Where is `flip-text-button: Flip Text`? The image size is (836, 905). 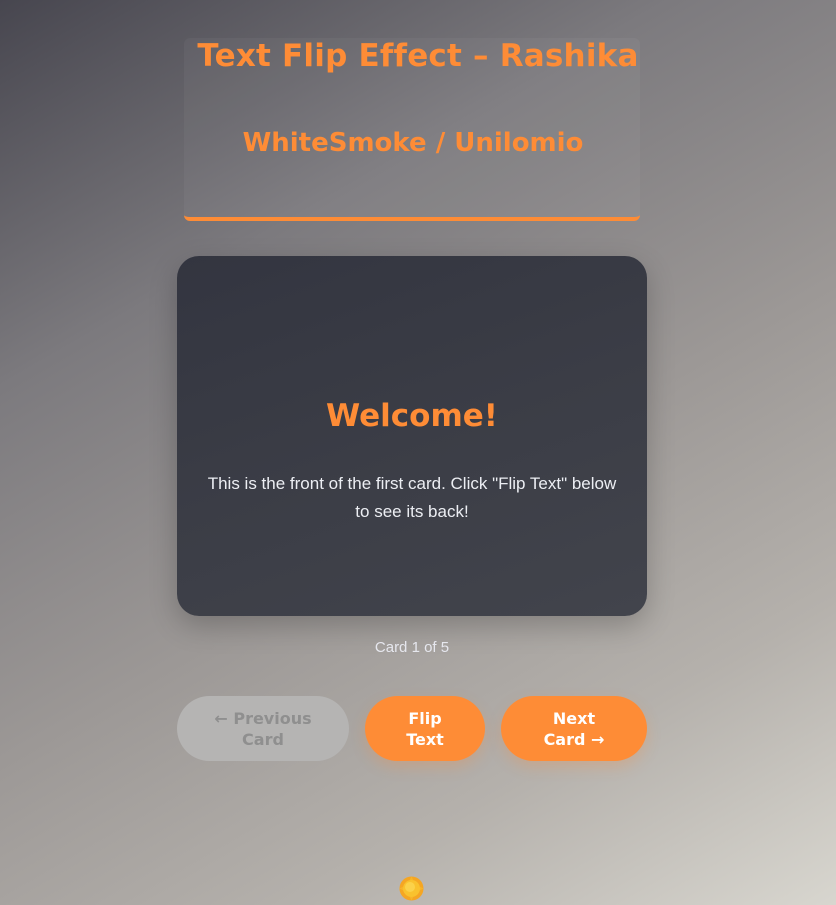 flip-text-button: Flip Text is located at coordinates (425, 728).